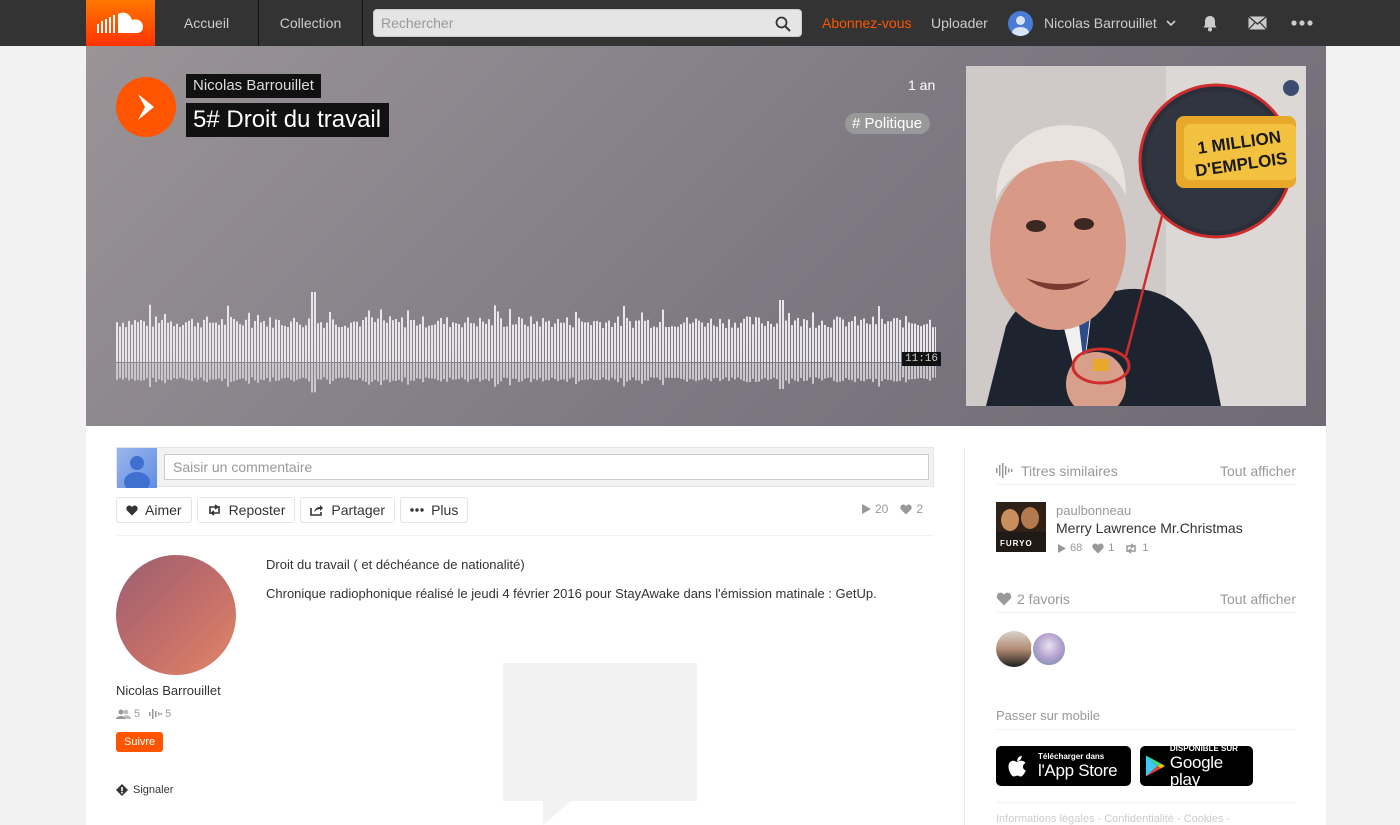 This screenshot has height=825, width=1400. What do you see at coordinates (1196, 766) in the screenshot?
I see `google-play-badge: DISPONIBLE SUR Google play` at bounding box center [1196, 766].